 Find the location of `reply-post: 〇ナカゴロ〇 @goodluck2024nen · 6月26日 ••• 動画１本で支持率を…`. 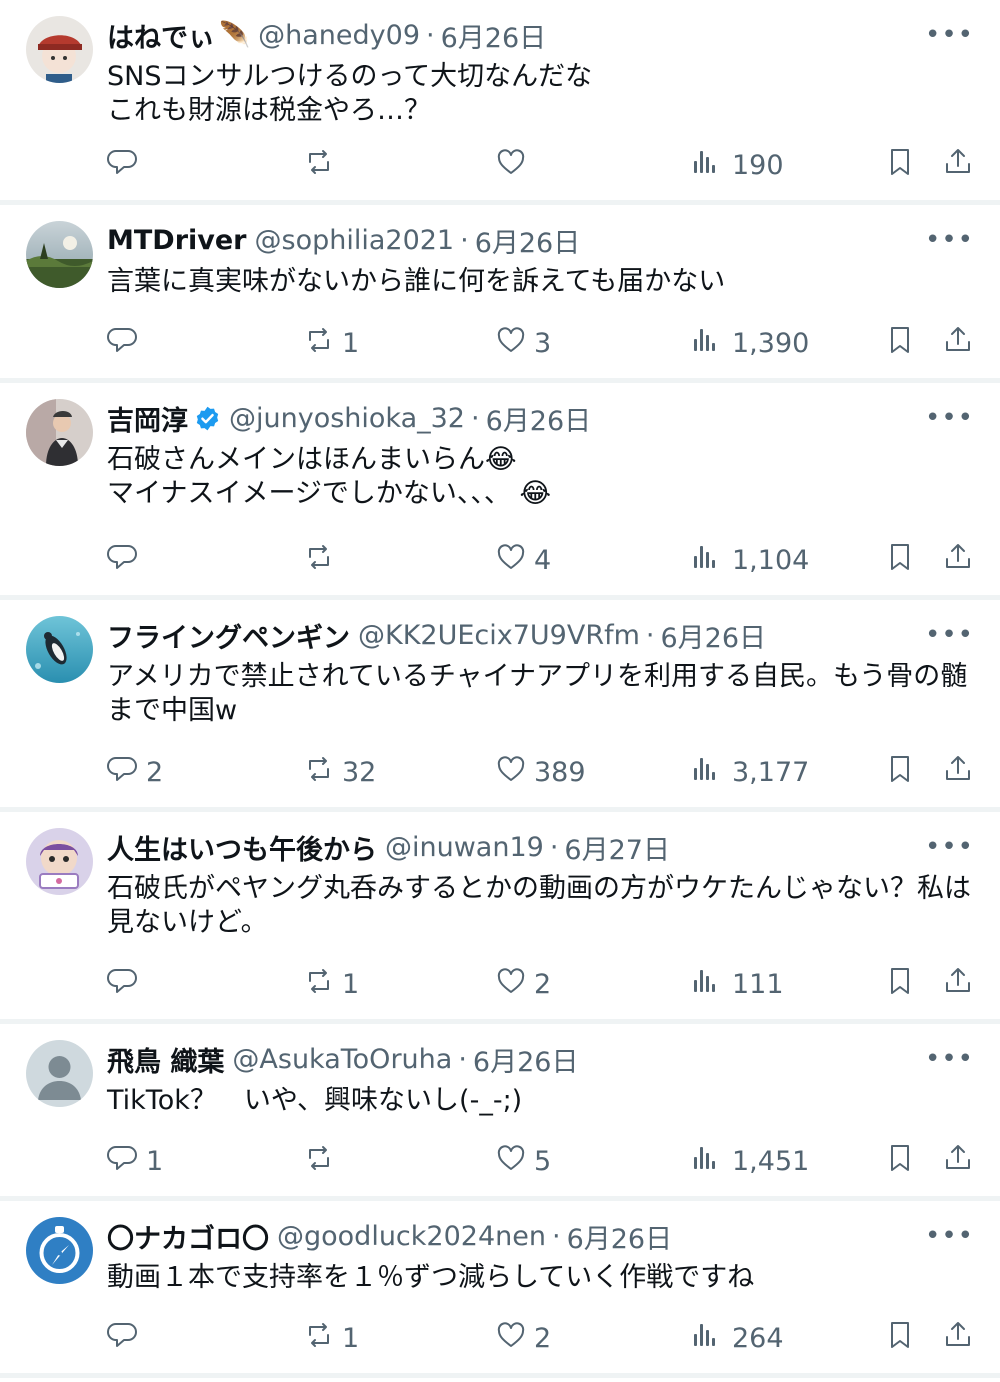

reply-post: 〇ナカゴロ〇 @goodluck2024nen · 6月26日 ••• 動画１本で支持率を… is located at coordinates (500, 1287).